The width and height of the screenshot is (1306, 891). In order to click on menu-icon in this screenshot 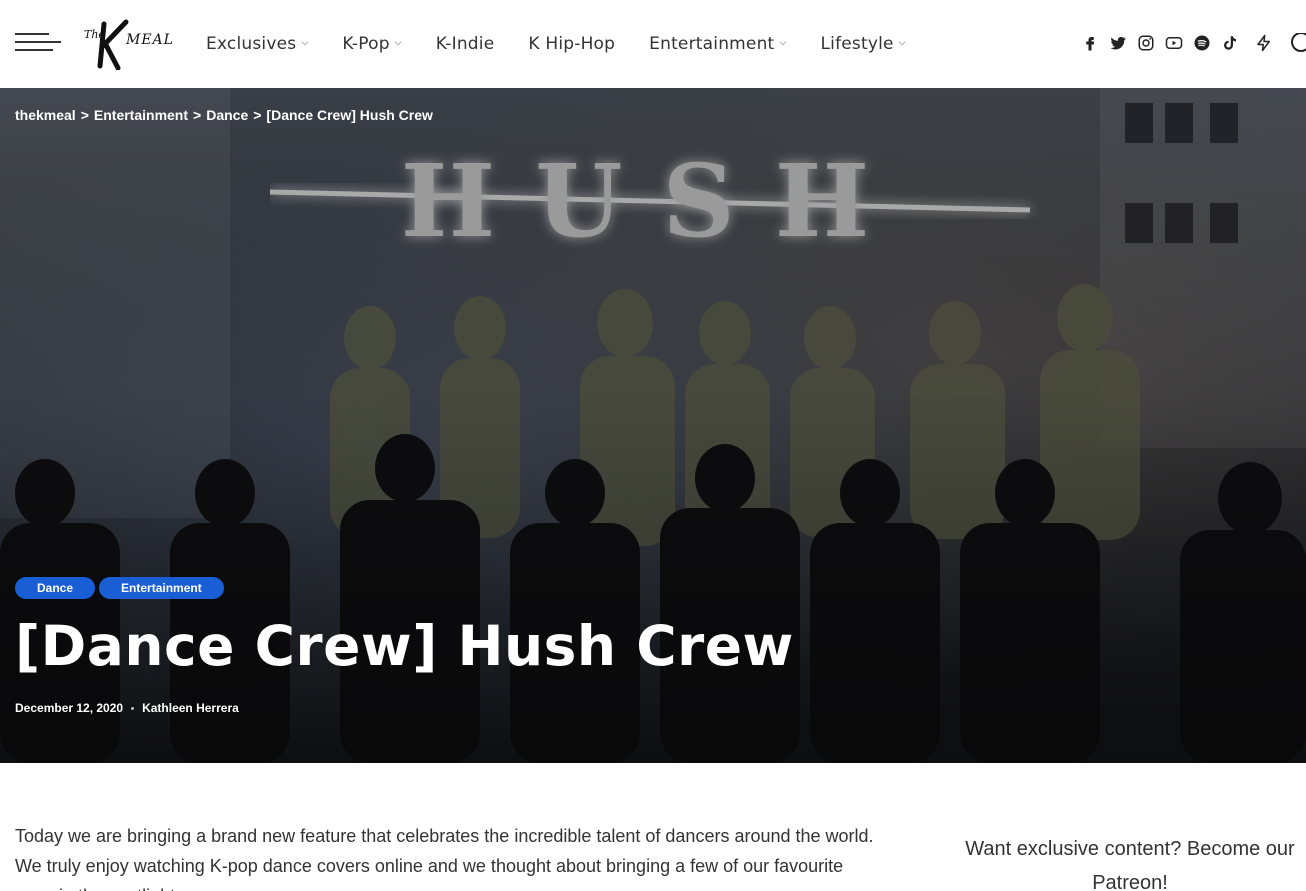, I will do `click(38, 43)`.